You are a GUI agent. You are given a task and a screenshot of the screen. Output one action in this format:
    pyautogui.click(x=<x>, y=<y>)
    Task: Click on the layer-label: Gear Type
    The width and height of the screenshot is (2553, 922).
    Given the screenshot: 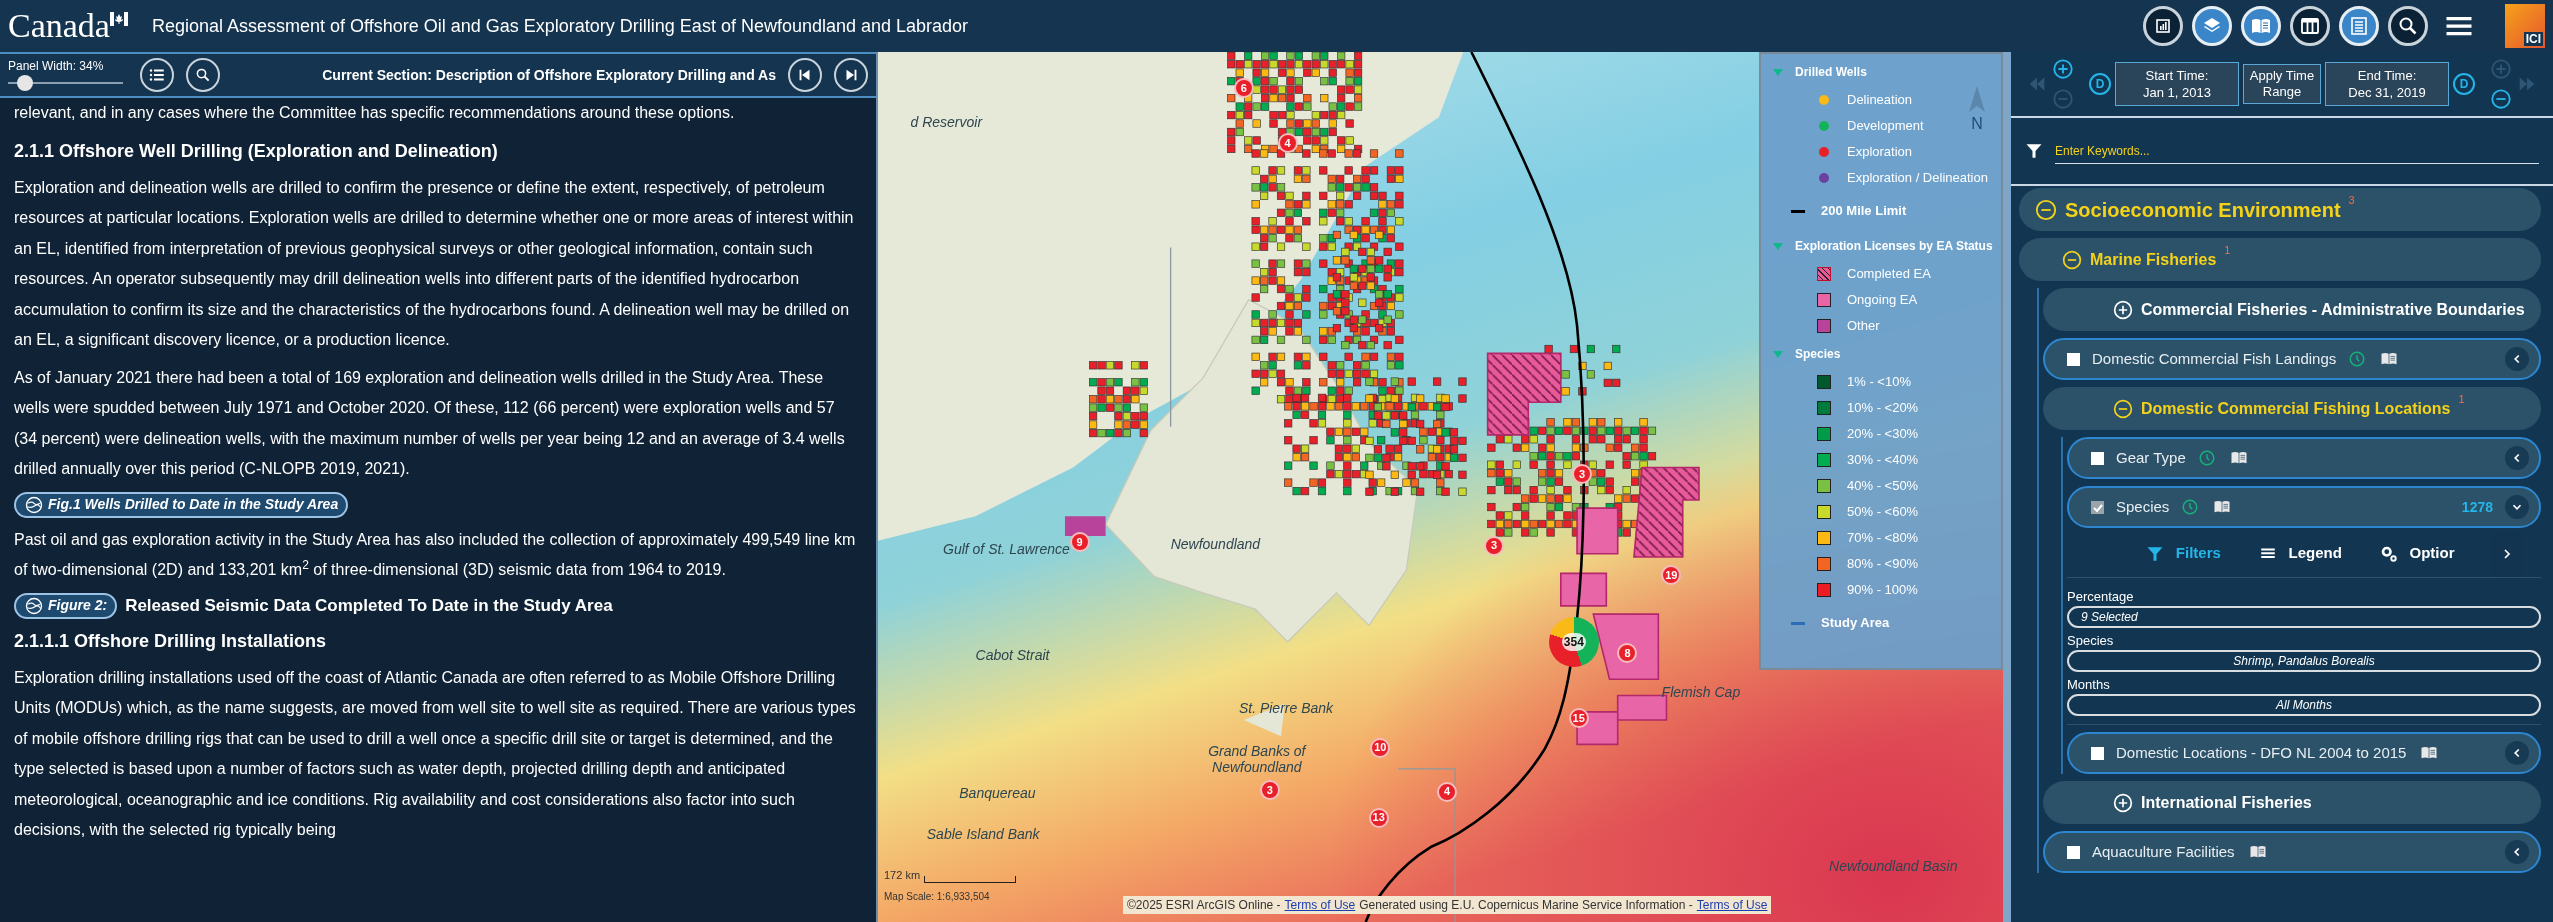 What is the action you would take?
    pyautogui.click(x=2151, y=457)
    